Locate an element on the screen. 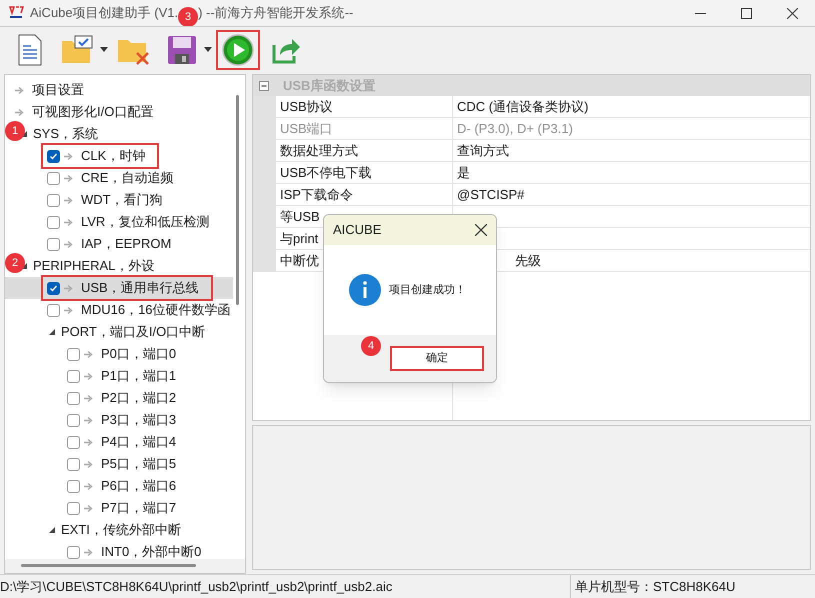 The width and height of the screenshot is (815, 598). property-value: 先级 is located at coordinates (528, 260).